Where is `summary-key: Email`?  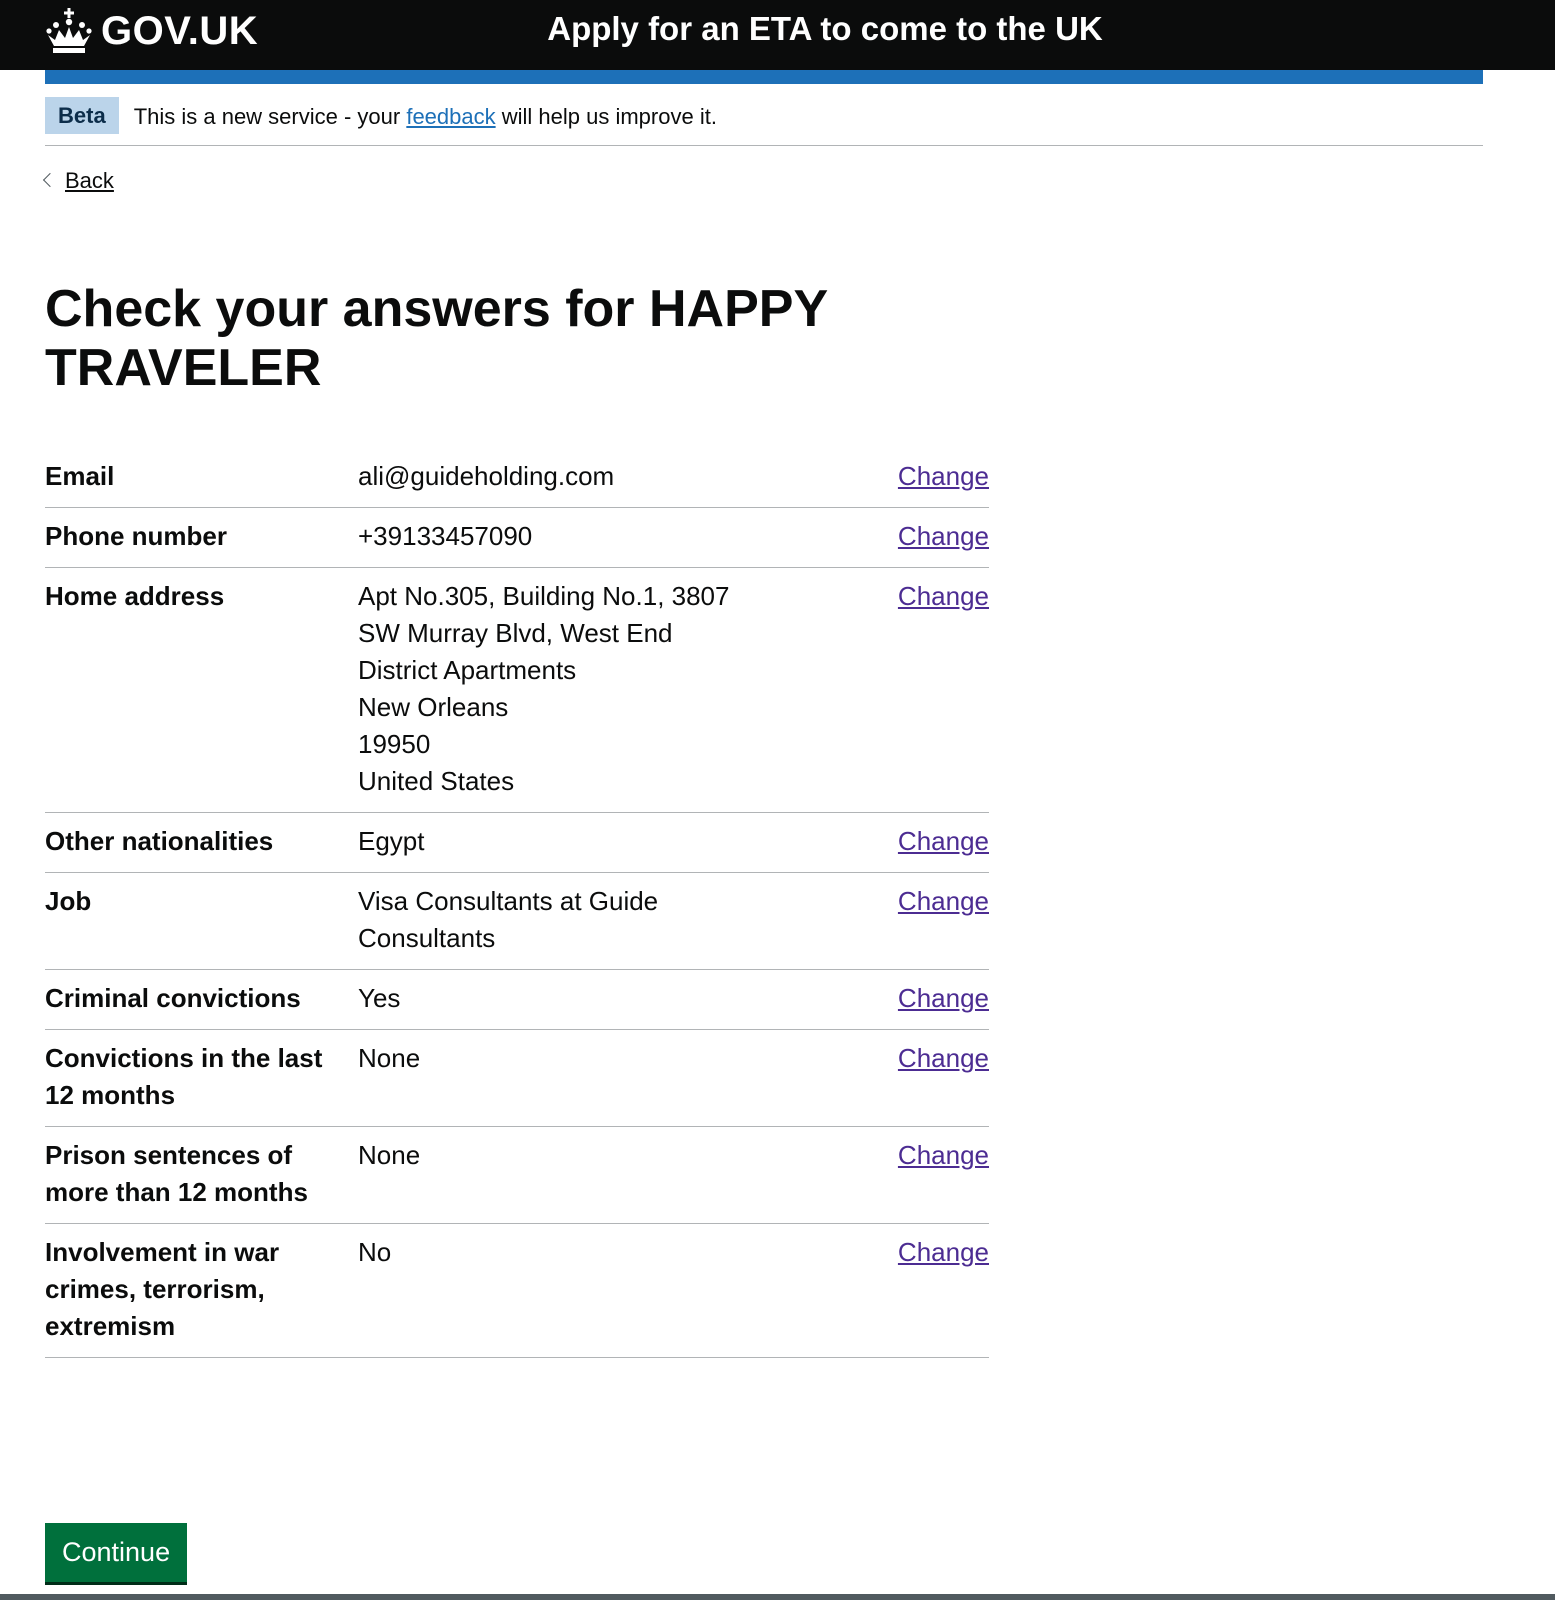 summary-key: Email is located at coordinates (80, 476).